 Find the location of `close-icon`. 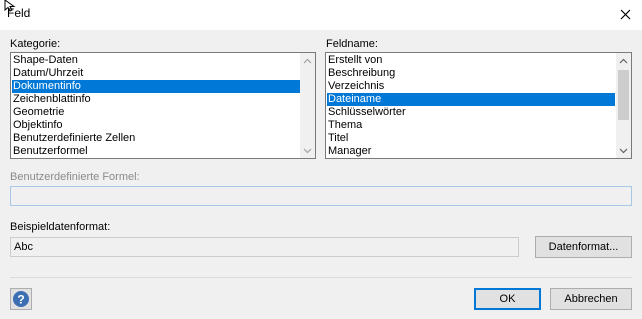

close-icon is located at coordinates (625, 14).